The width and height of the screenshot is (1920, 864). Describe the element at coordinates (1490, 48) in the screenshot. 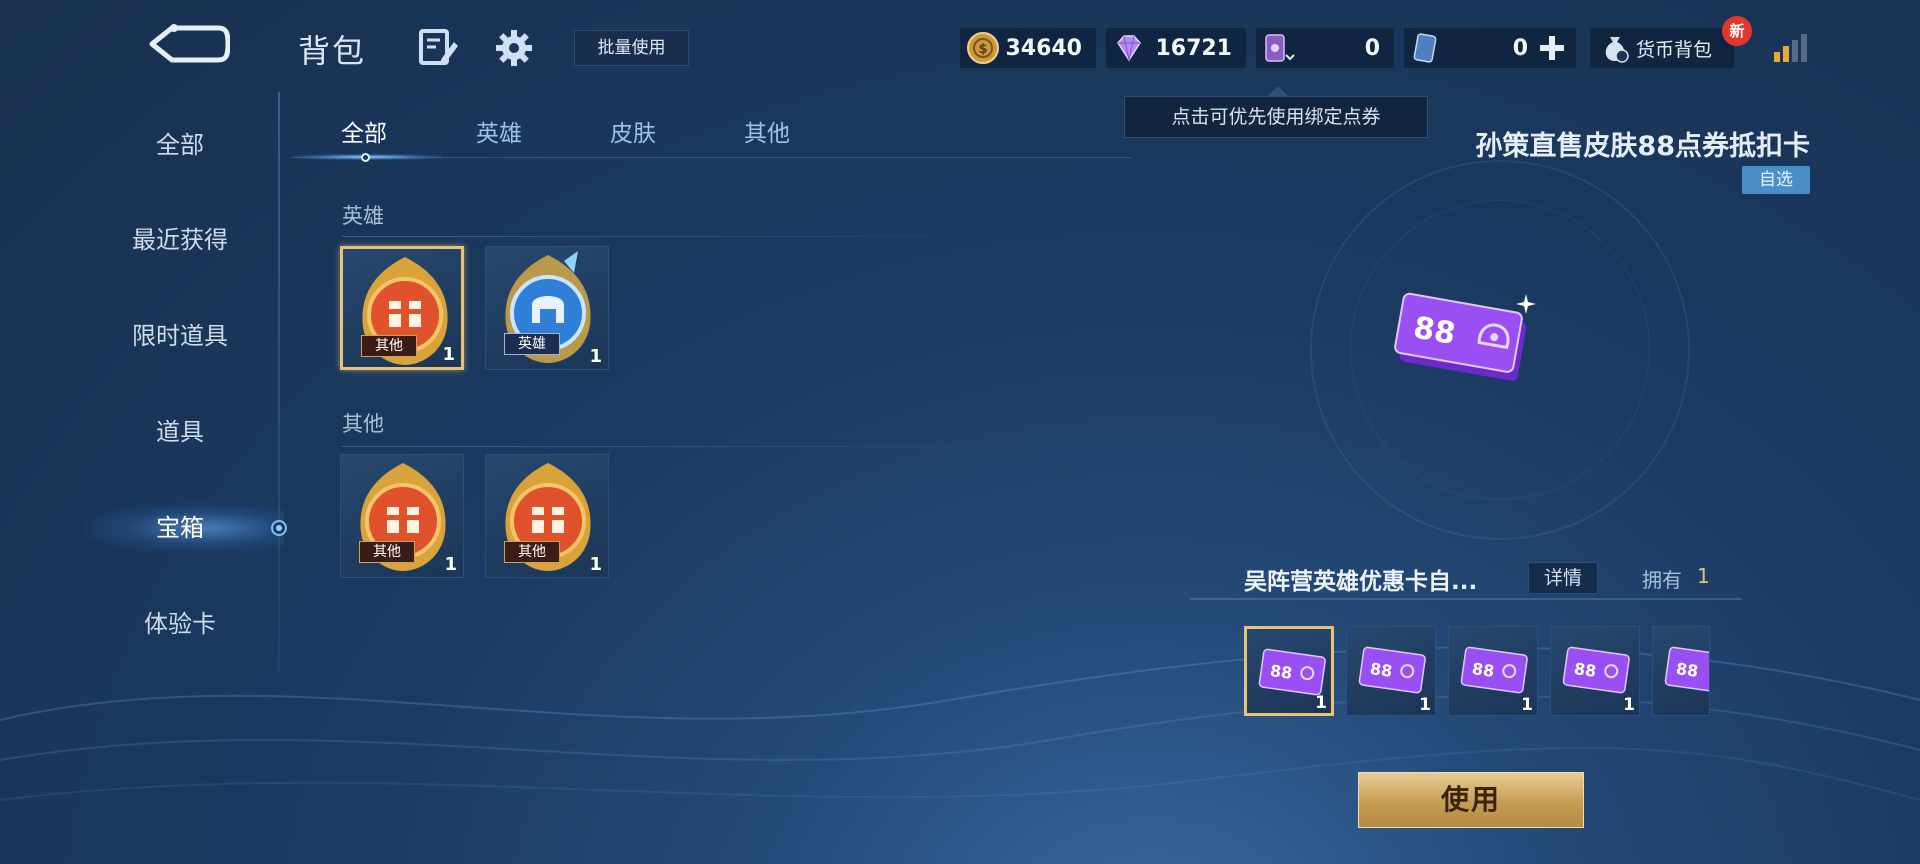

I see `card-balance: 0` at that location.